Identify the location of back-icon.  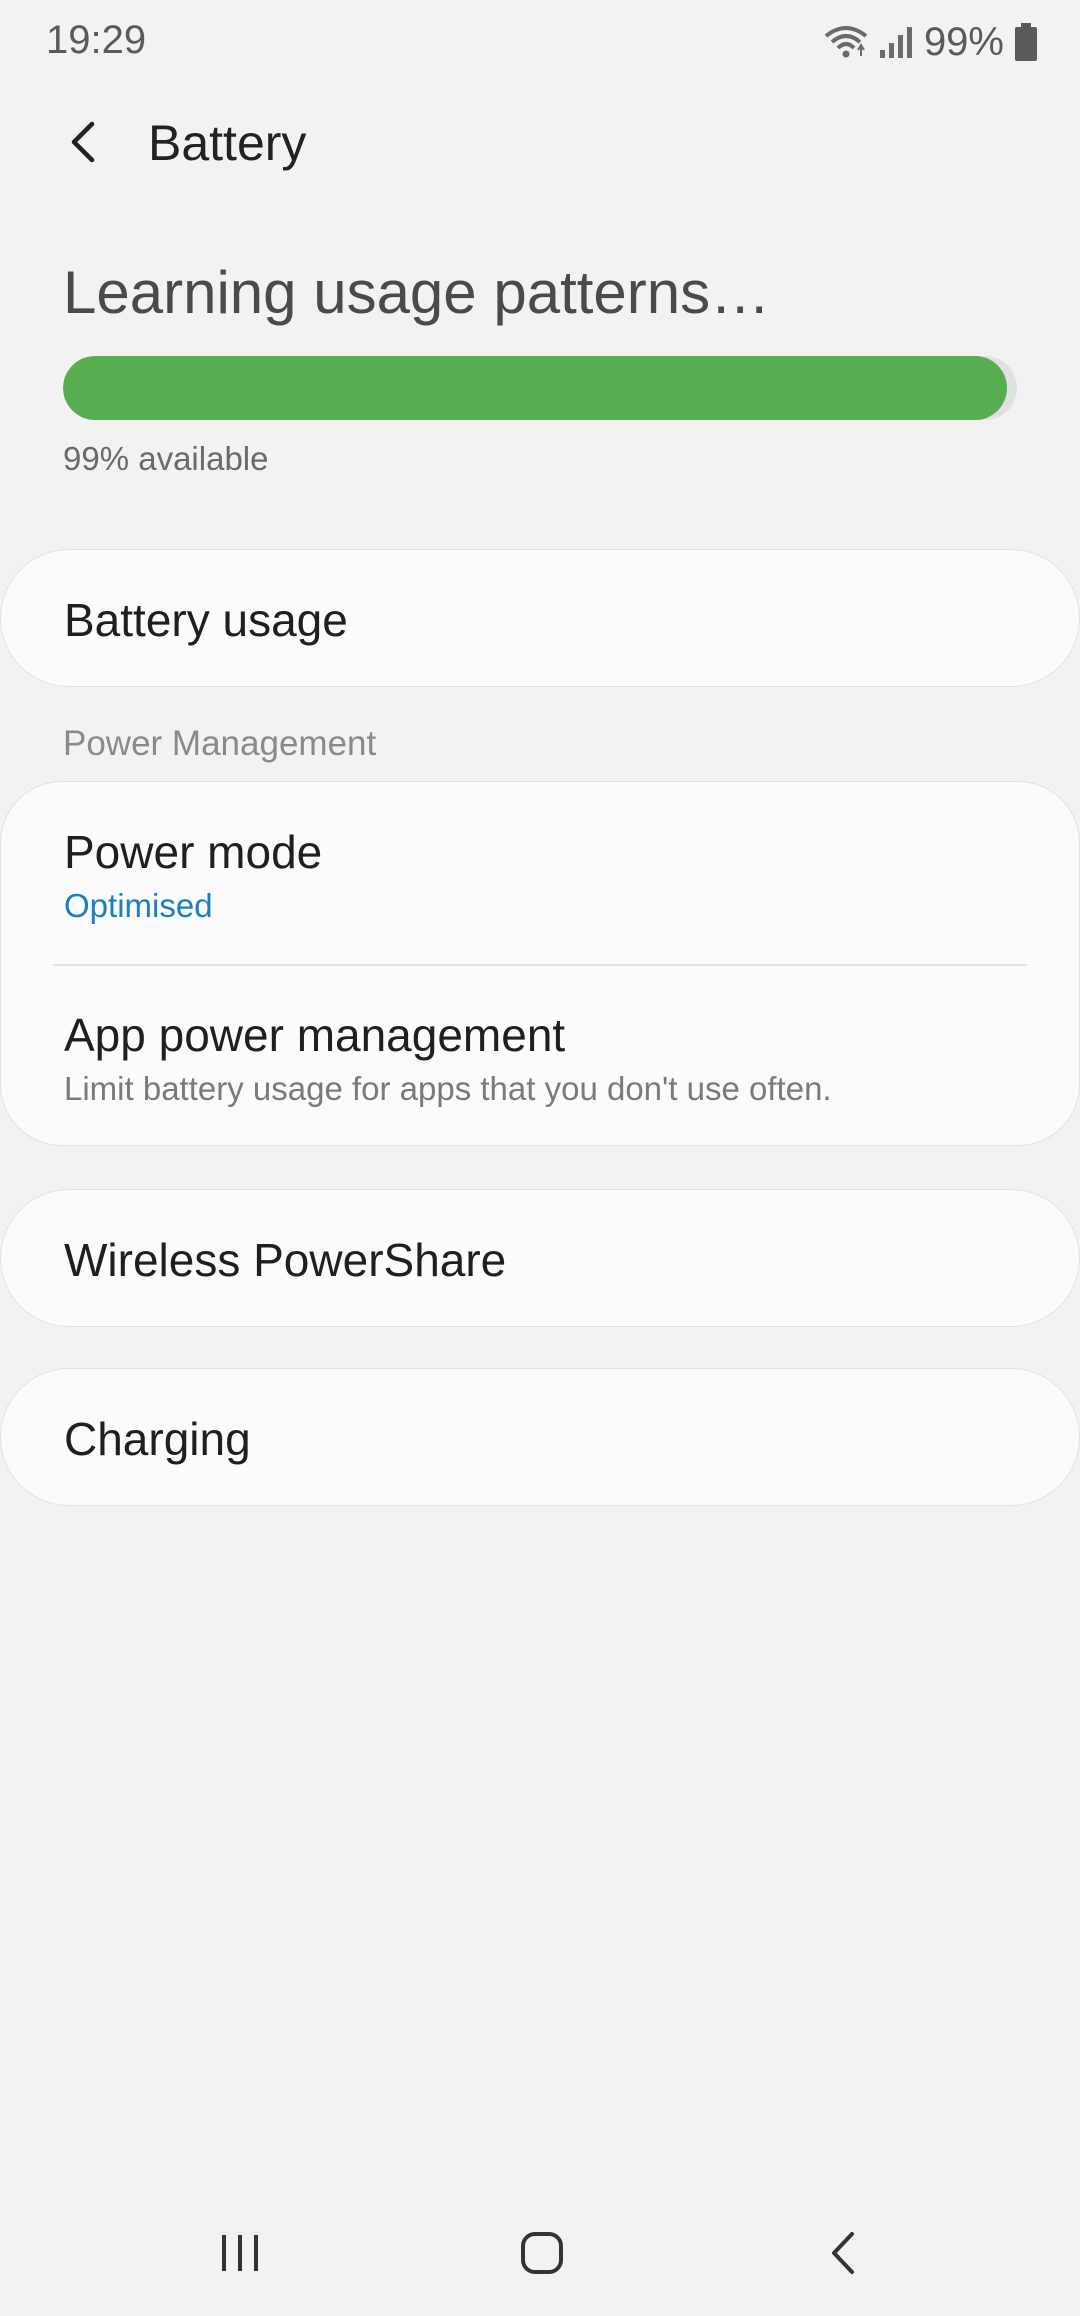
(843, 2253).